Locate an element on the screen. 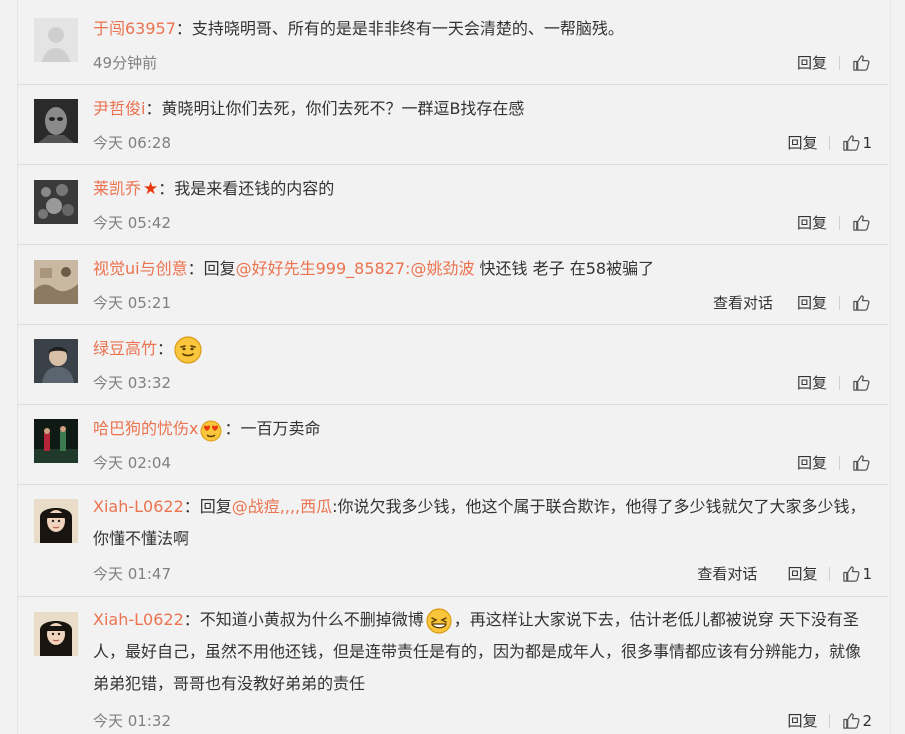 The height and width of the screenshot is (734, 905). comment-content: ：黄晓明让你们去死，你们去死不？一群逗B找存在感 is located at coordinates (335, 108).